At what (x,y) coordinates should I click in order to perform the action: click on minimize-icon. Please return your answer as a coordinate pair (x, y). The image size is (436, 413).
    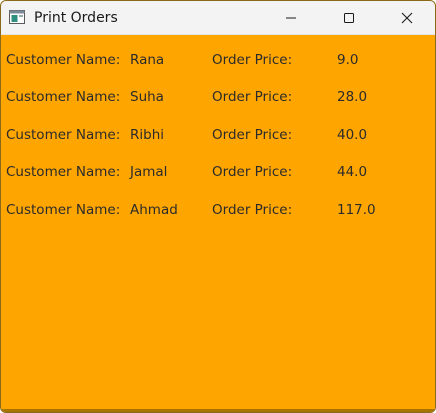
    Looking at the image, I should click on (291, 18).